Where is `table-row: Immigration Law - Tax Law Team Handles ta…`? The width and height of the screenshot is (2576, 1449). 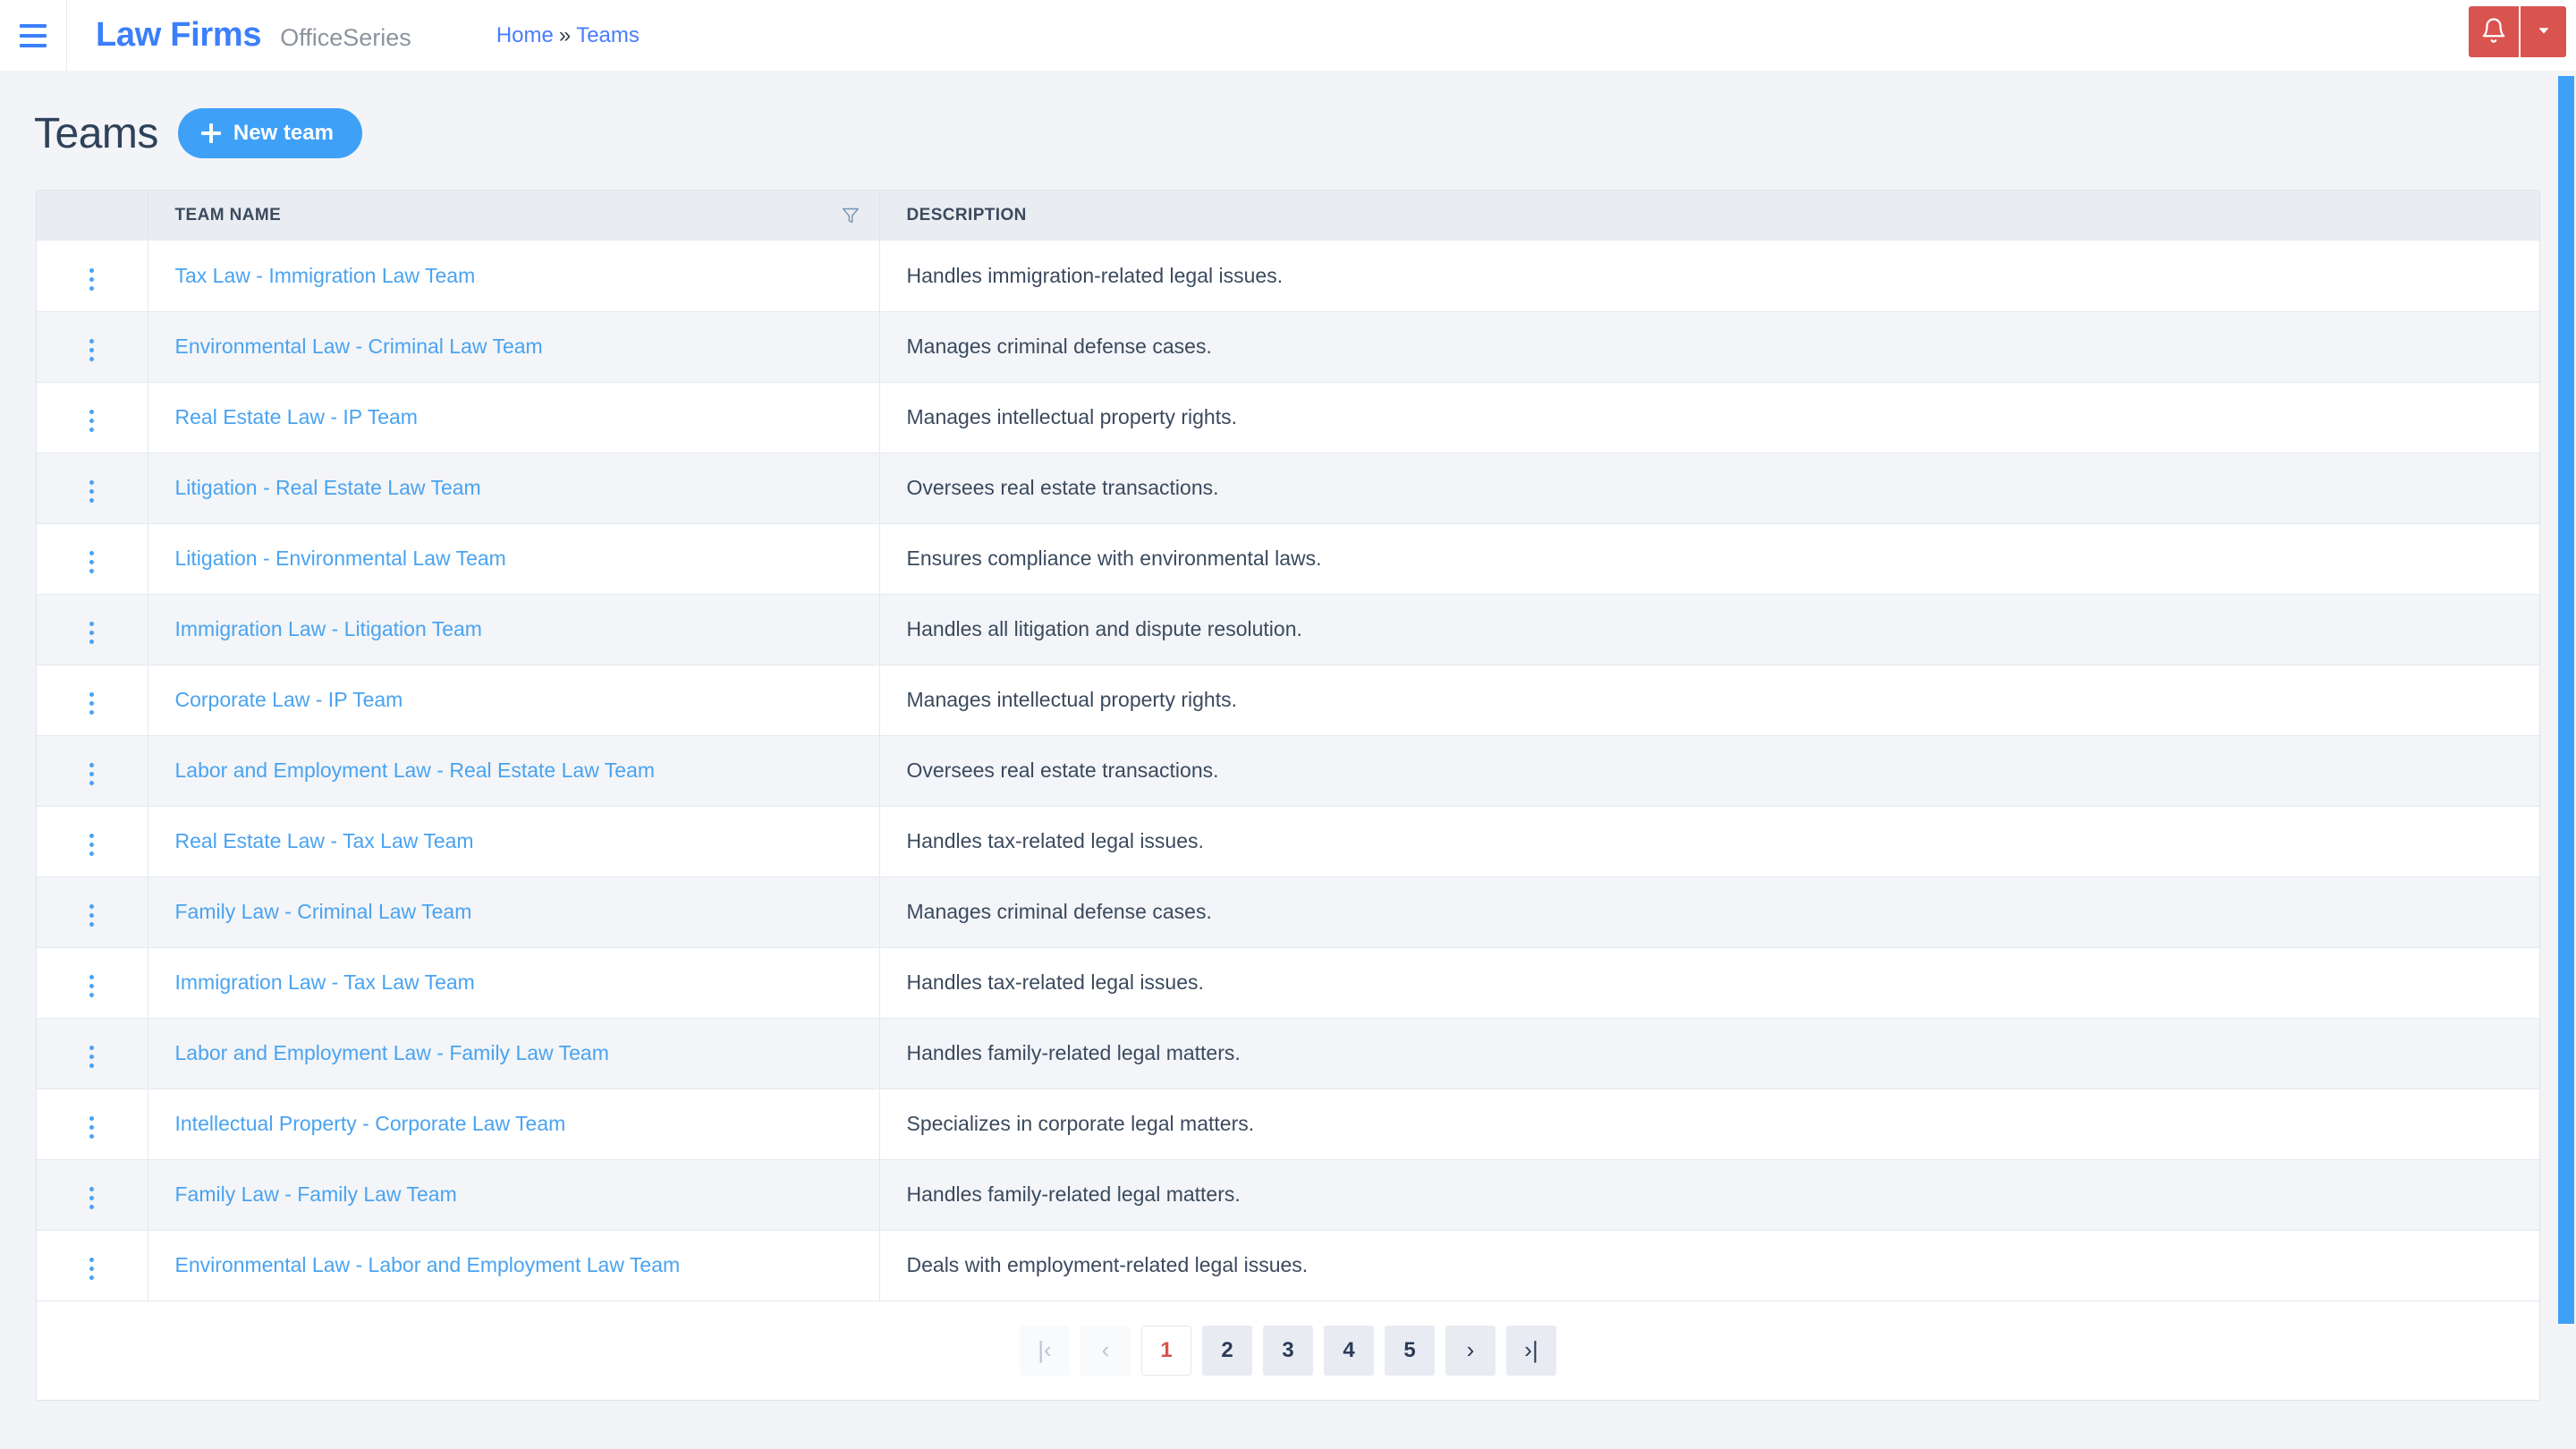 table-row: Immigration Law - Tax Law Team Handles ta… is located at coordinates (1288, 982).